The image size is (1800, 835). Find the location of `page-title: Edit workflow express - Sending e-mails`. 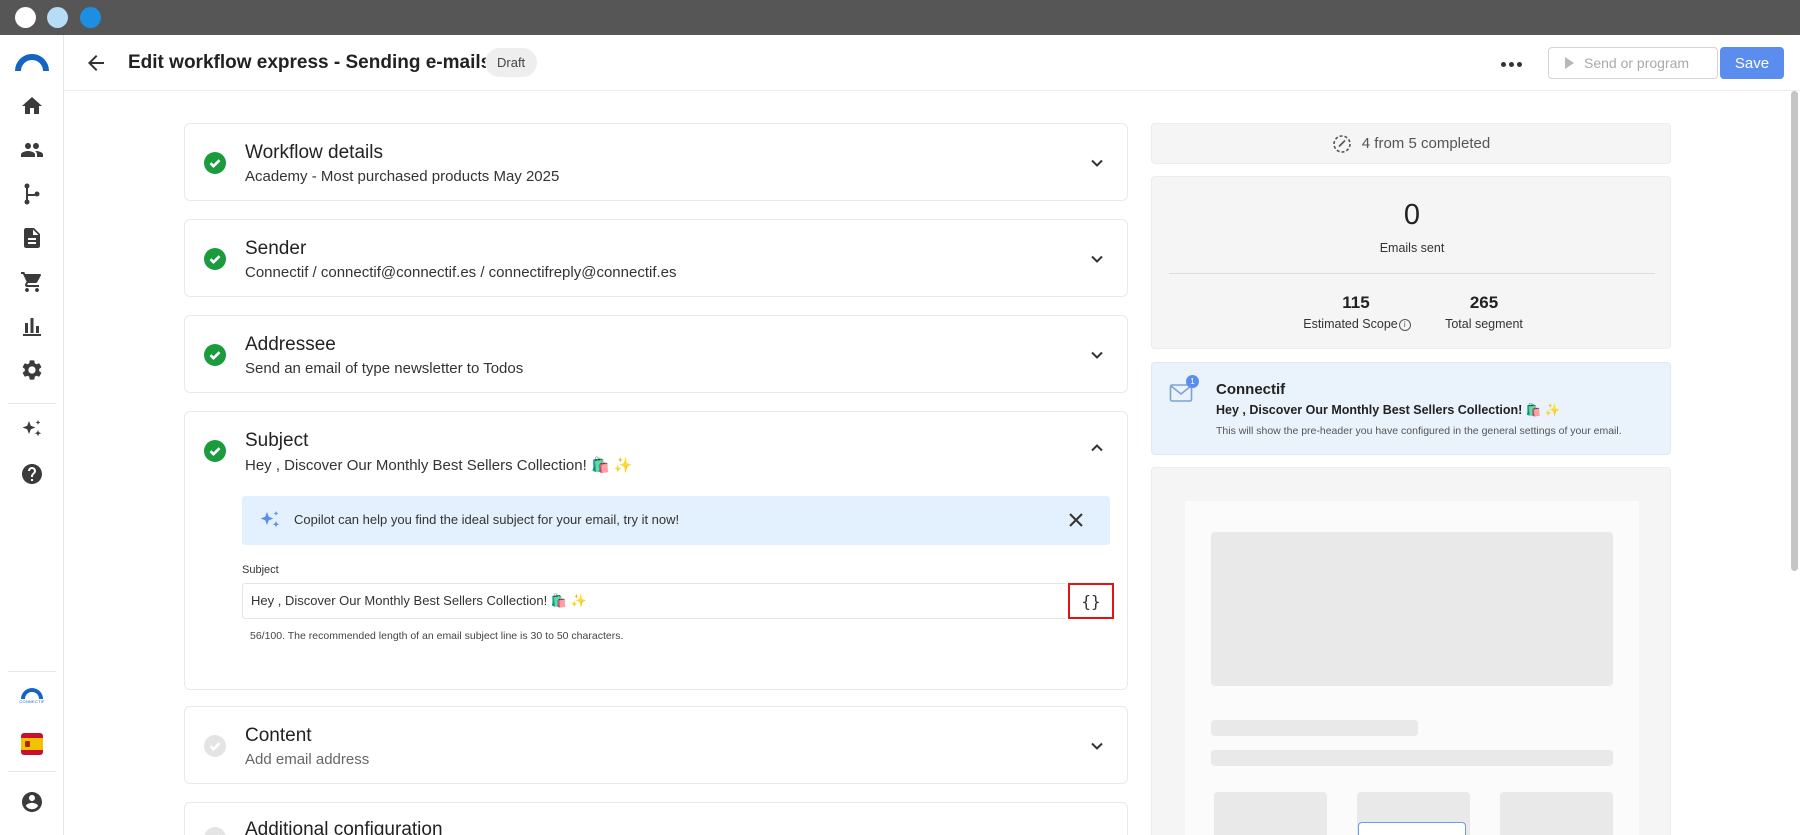

page-title: Edit workflow express - Sending e-mails is located at coordinates (310, 62).